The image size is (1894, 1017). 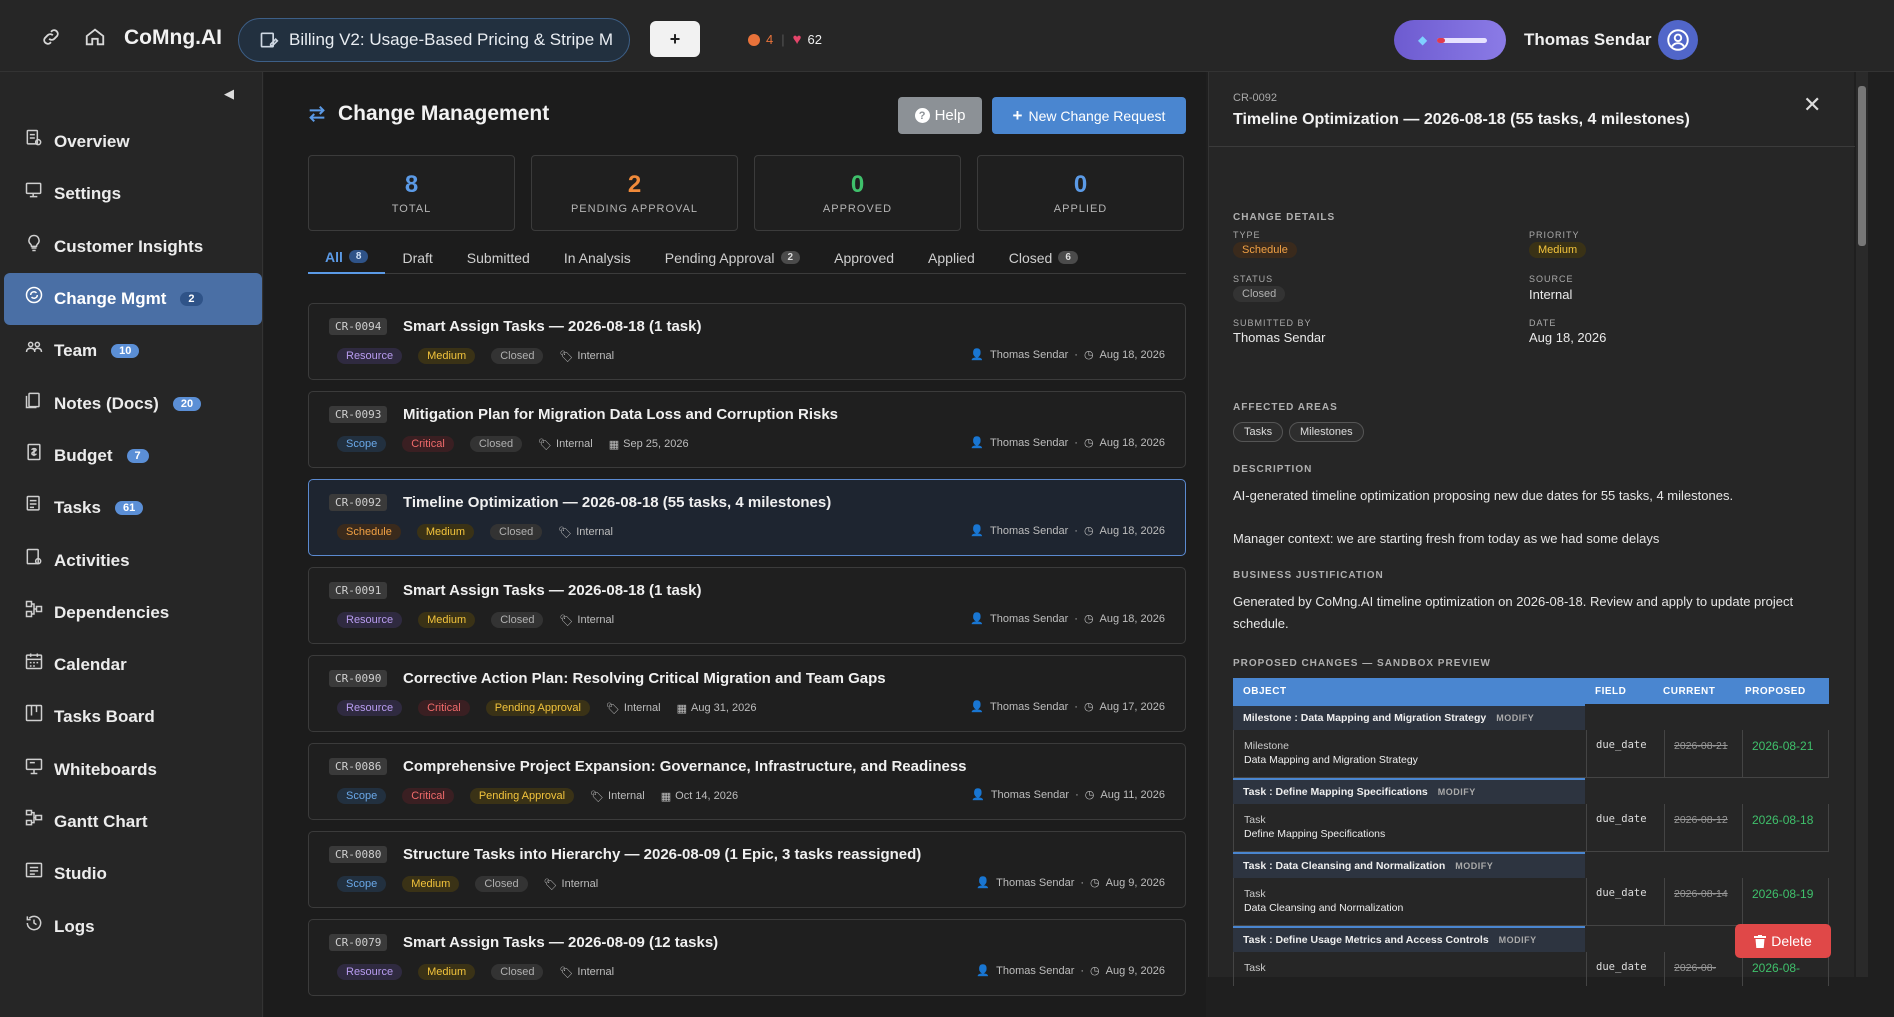 I want to click on sidebar-item-gantt-chart: Gantt Chart, so click(x=133, y=822).